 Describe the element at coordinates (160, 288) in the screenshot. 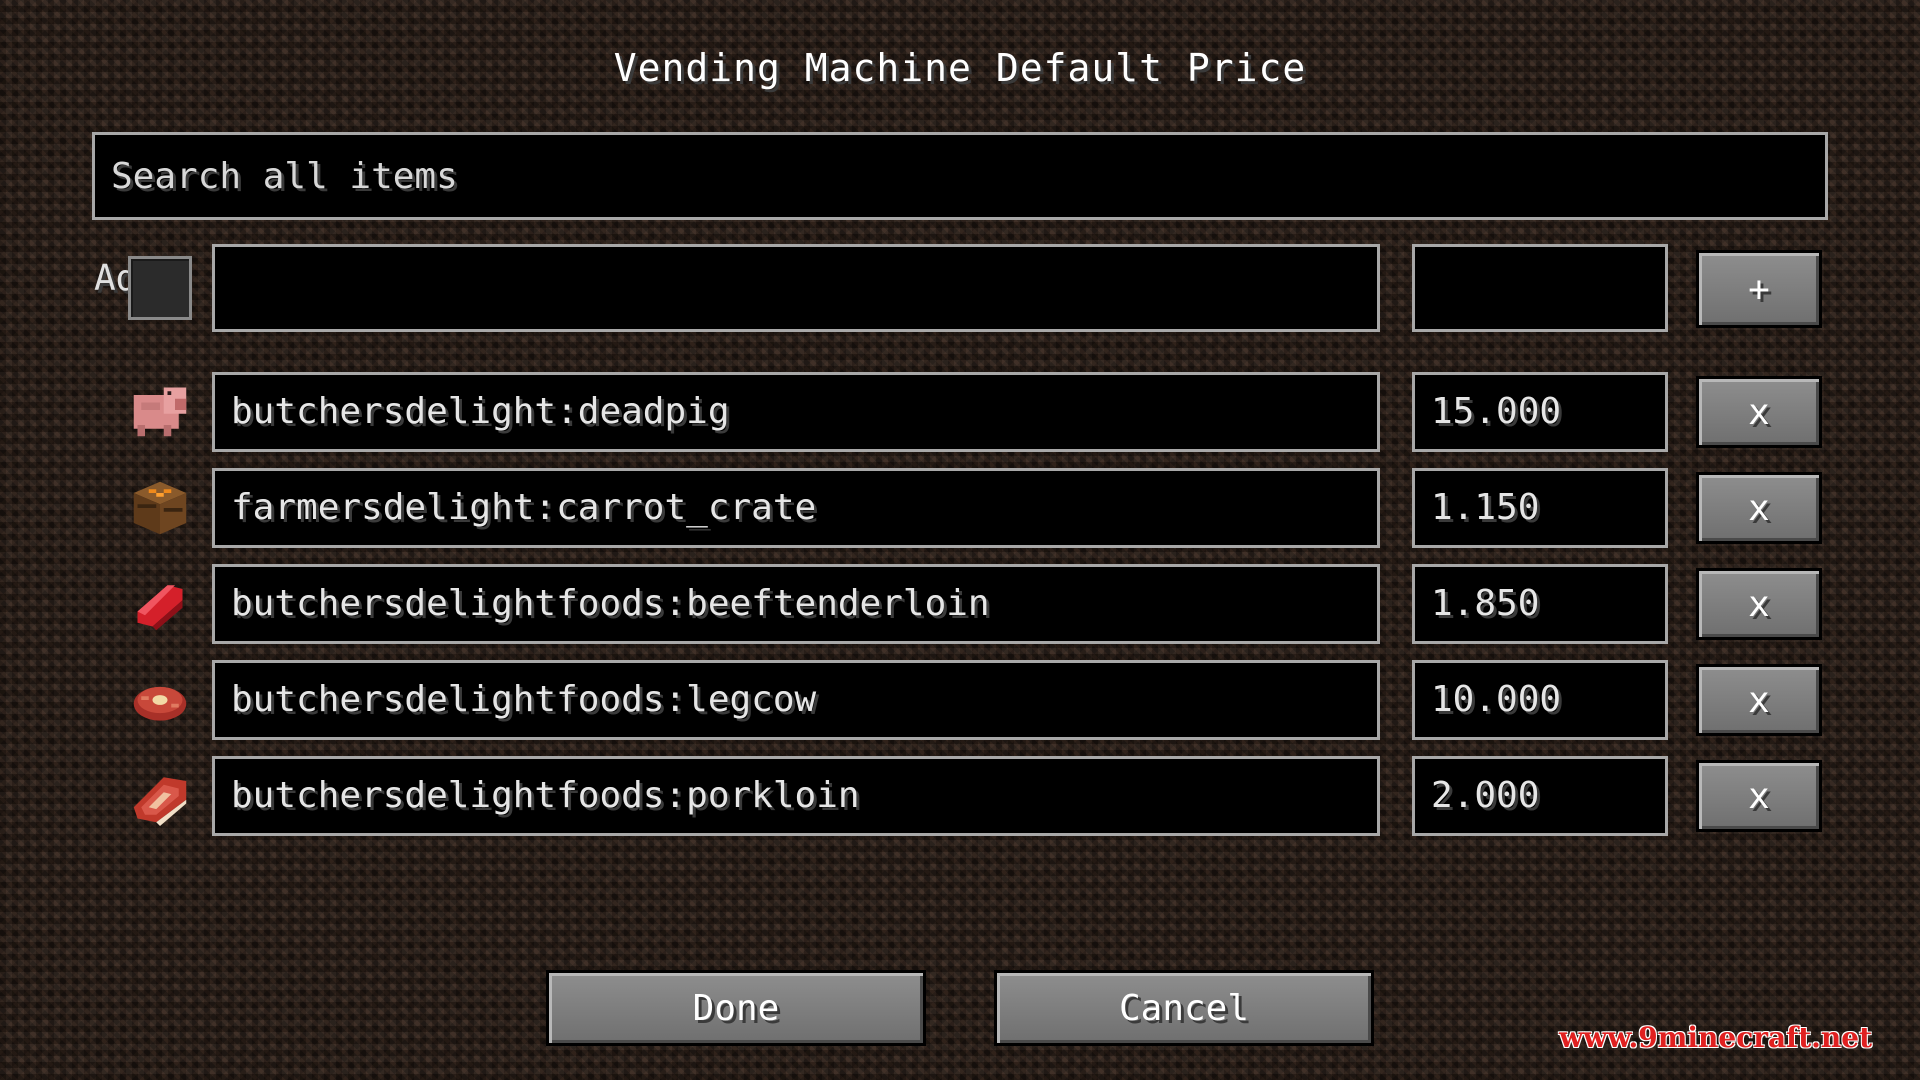

I see `add-item-slot` at that location.